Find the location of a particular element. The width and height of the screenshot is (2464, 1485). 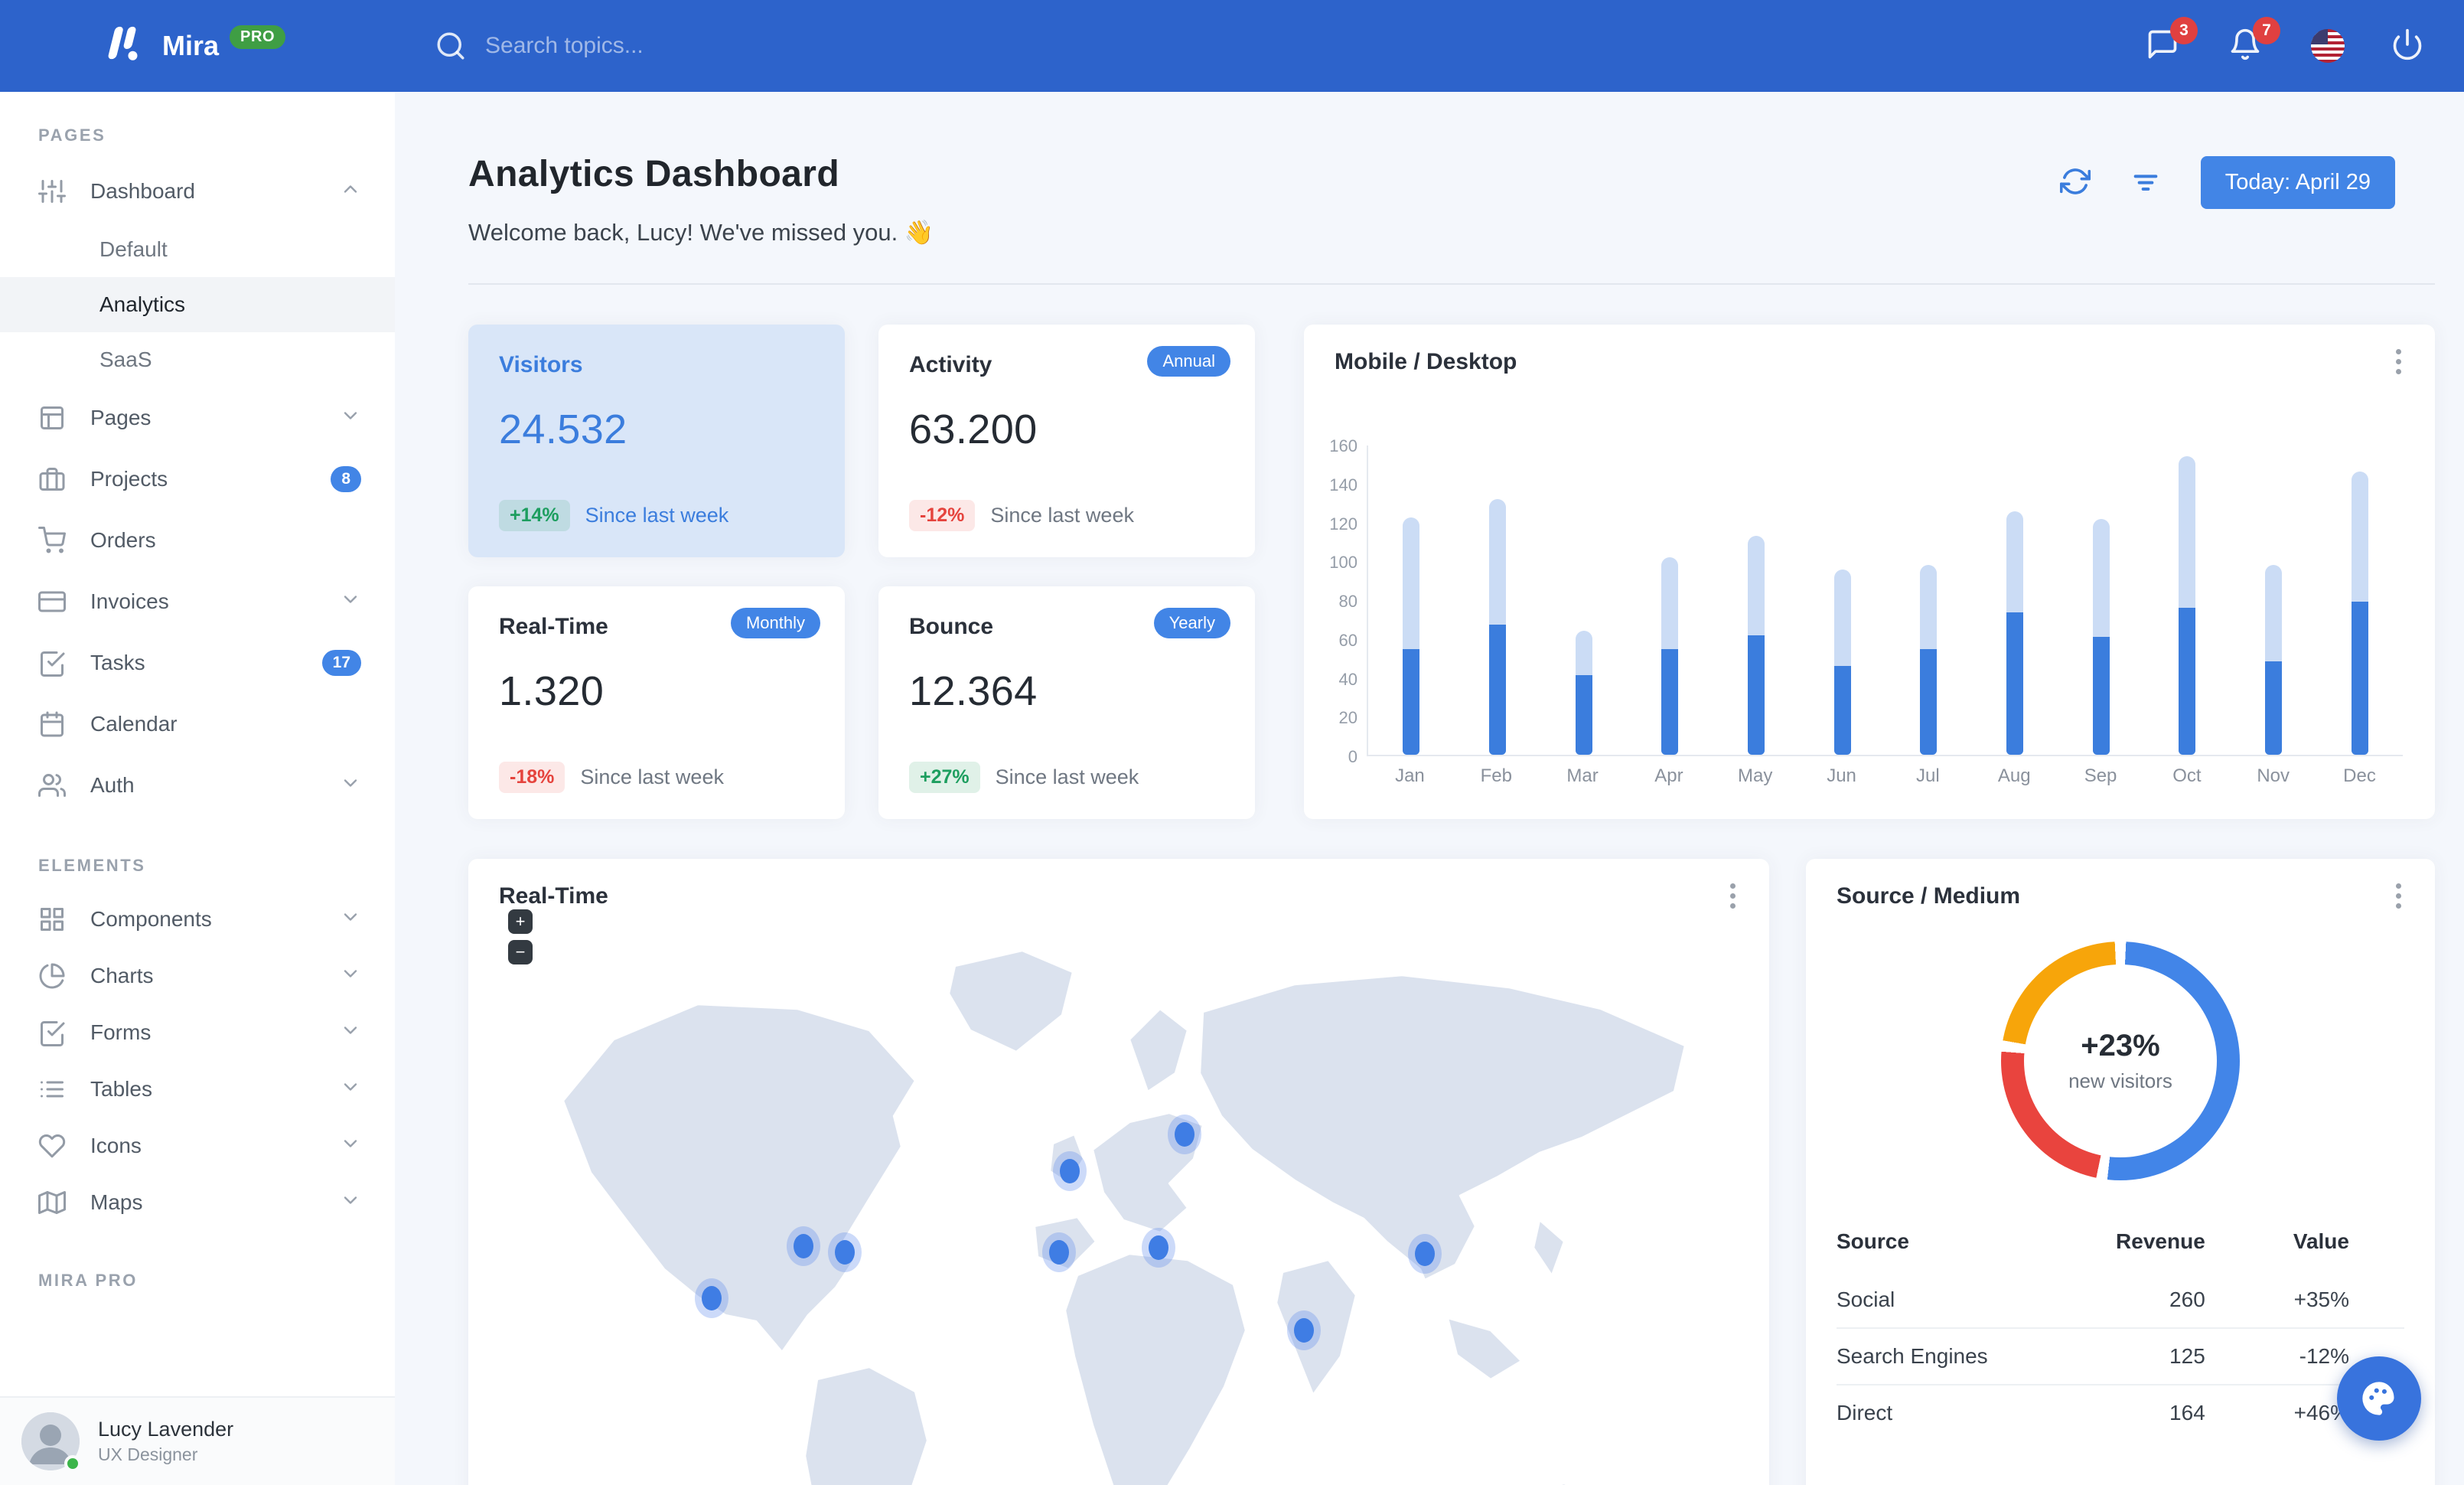

stat-period-pill: Yearly is located at coordinates (1192, 623).